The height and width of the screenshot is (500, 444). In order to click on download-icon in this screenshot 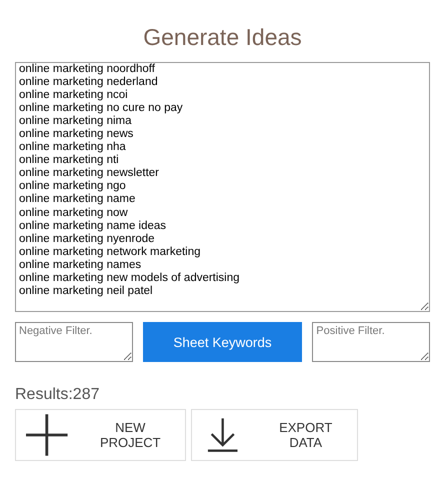, I will do `click(222, 435)`.